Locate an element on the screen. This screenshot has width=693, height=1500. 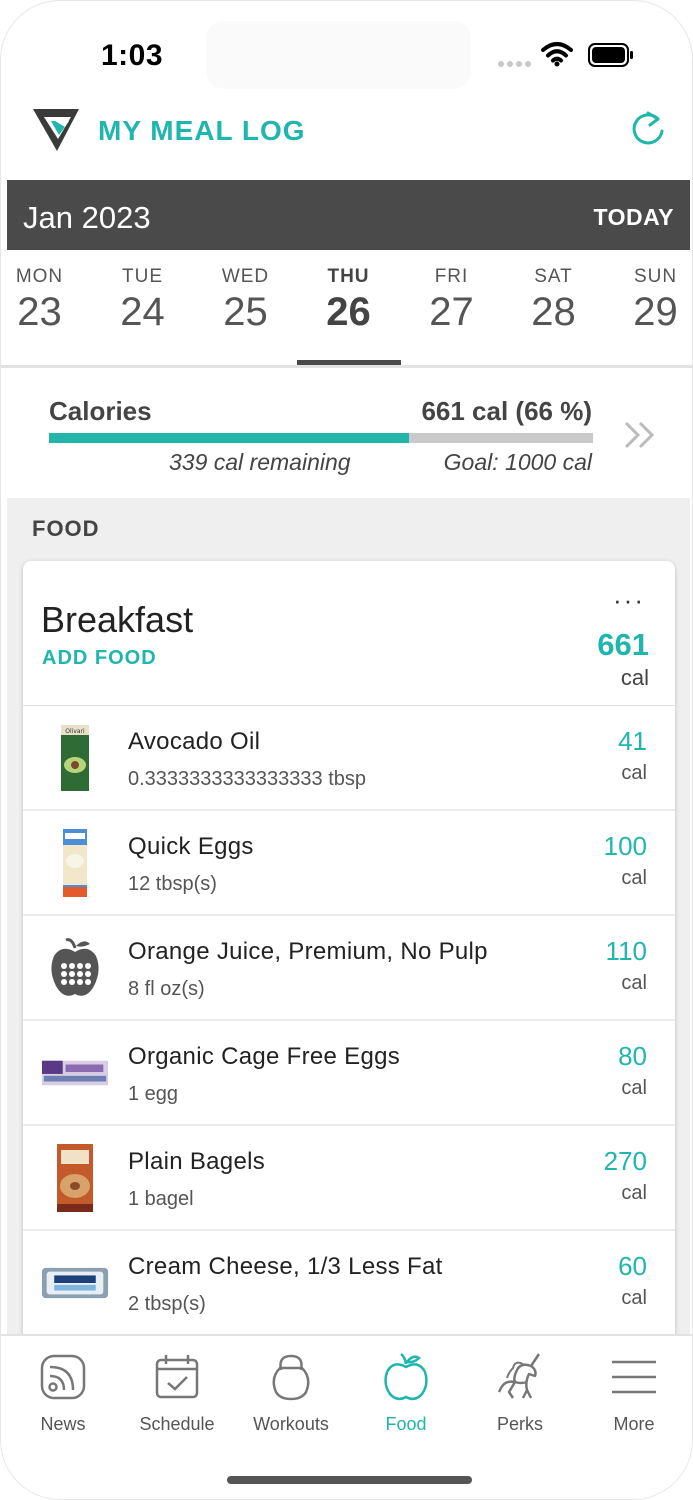
selected-day-indicator is located at coordinates (349, 362).